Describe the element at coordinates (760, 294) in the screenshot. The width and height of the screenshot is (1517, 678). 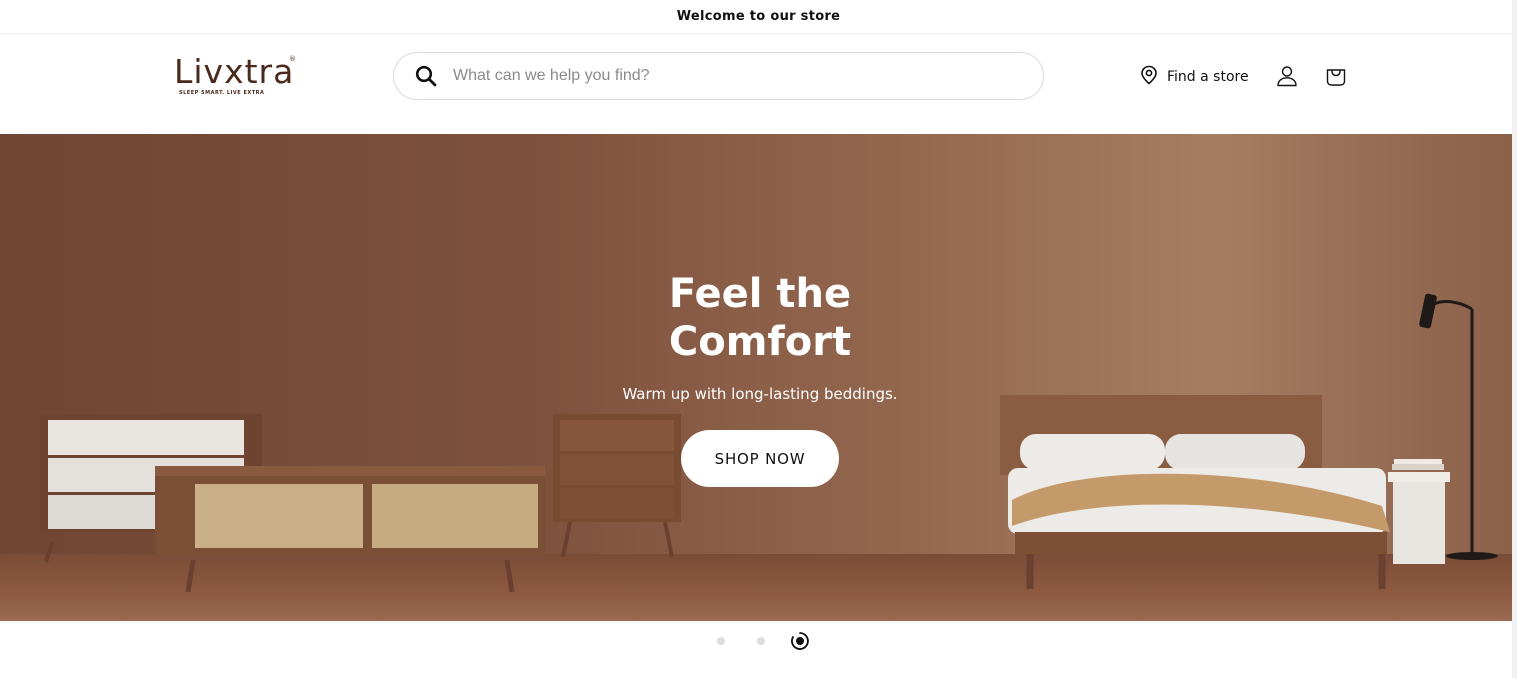
I see `hero-title-line1: Feel the` at that location.